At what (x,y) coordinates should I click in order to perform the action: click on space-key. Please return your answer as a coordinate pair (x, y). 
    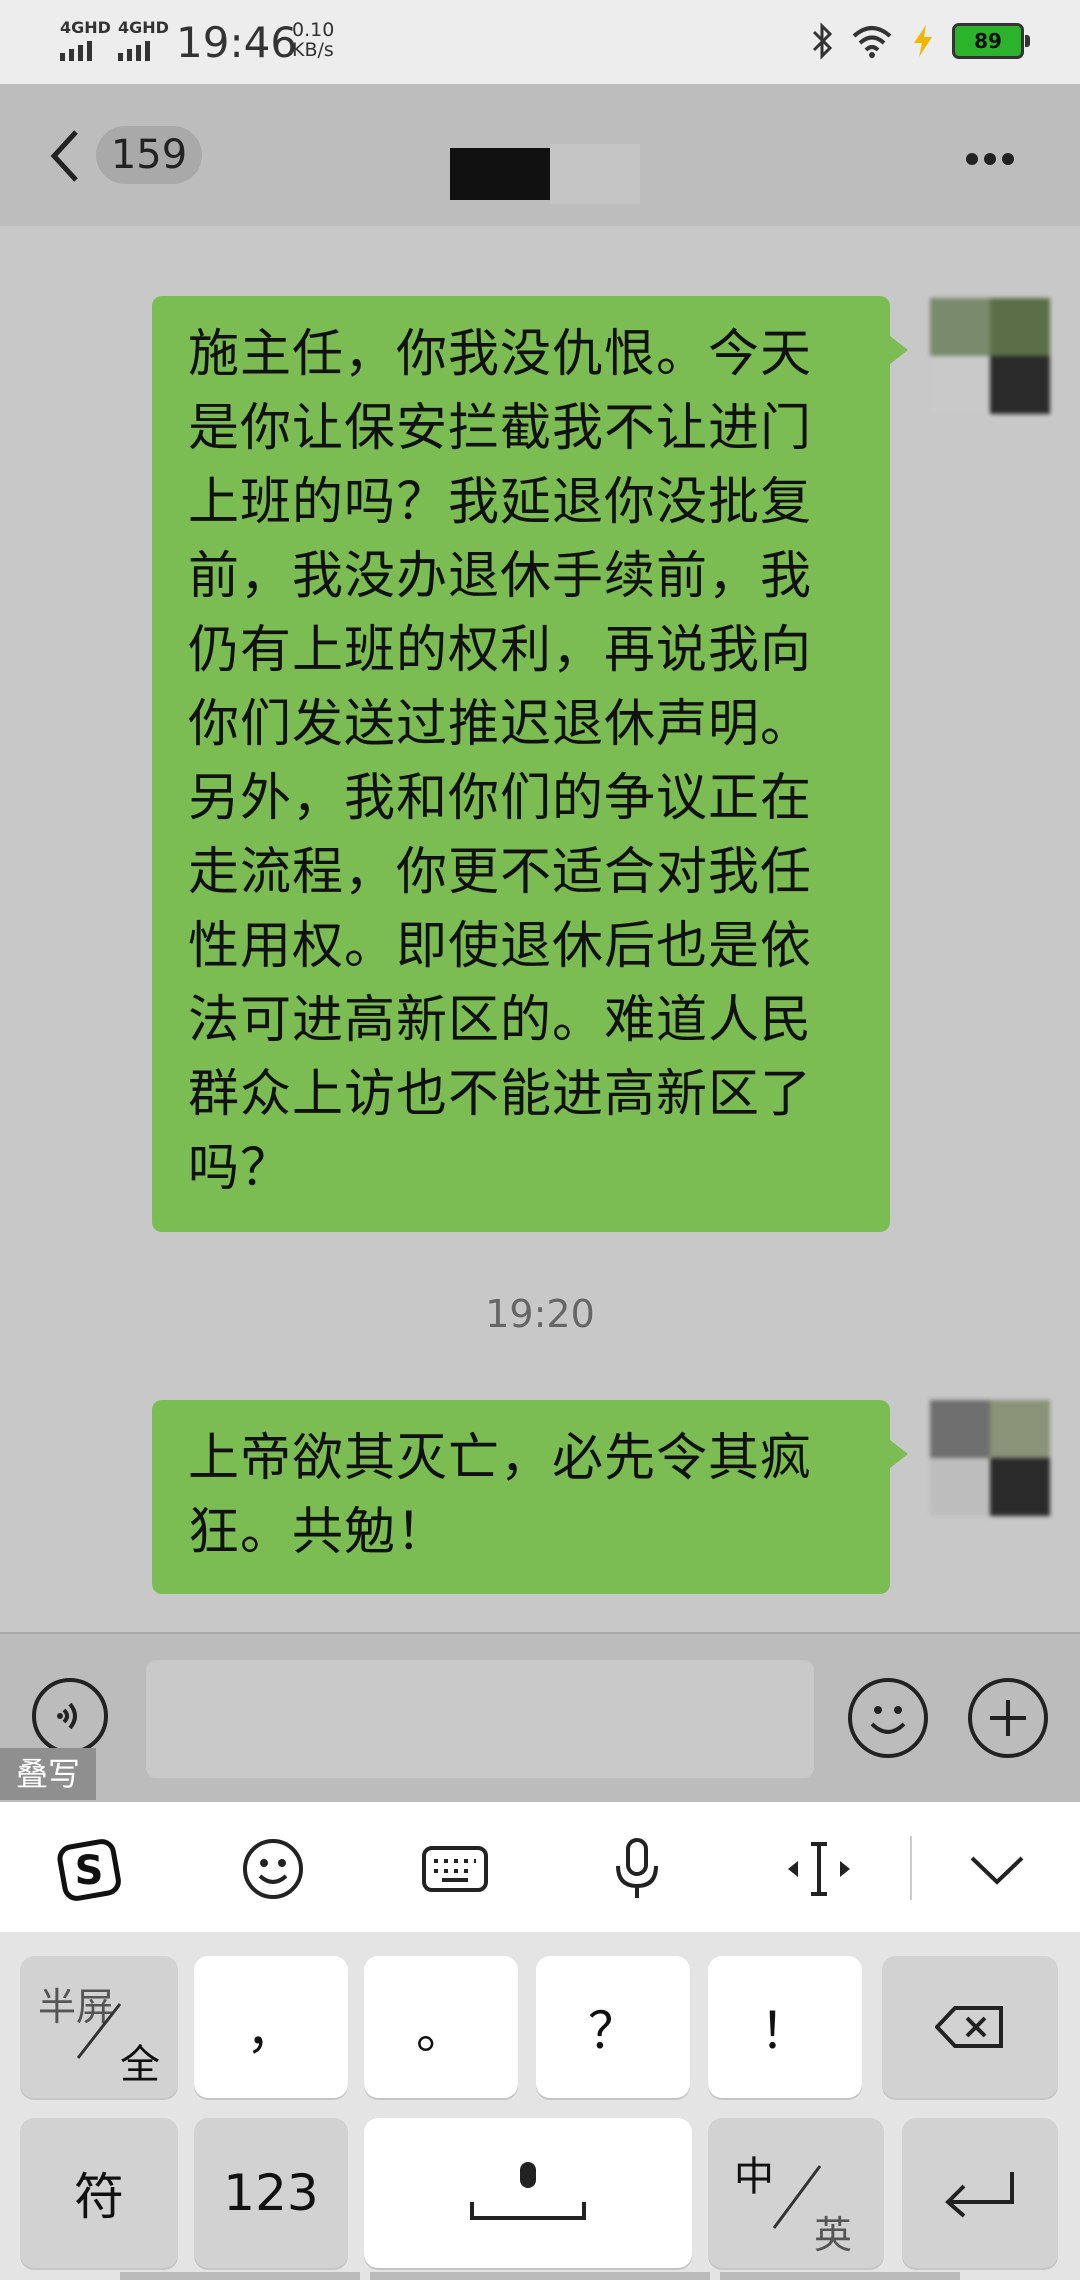
    Looking at the image, I should click on (528, 2193).